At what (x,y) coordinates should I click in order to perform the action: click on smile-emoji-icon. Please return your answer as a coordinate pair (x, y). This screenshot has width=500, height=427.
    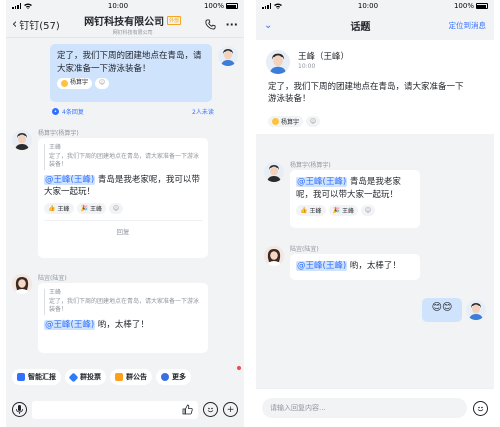
    Looking at the image, I should click on (275, 121).